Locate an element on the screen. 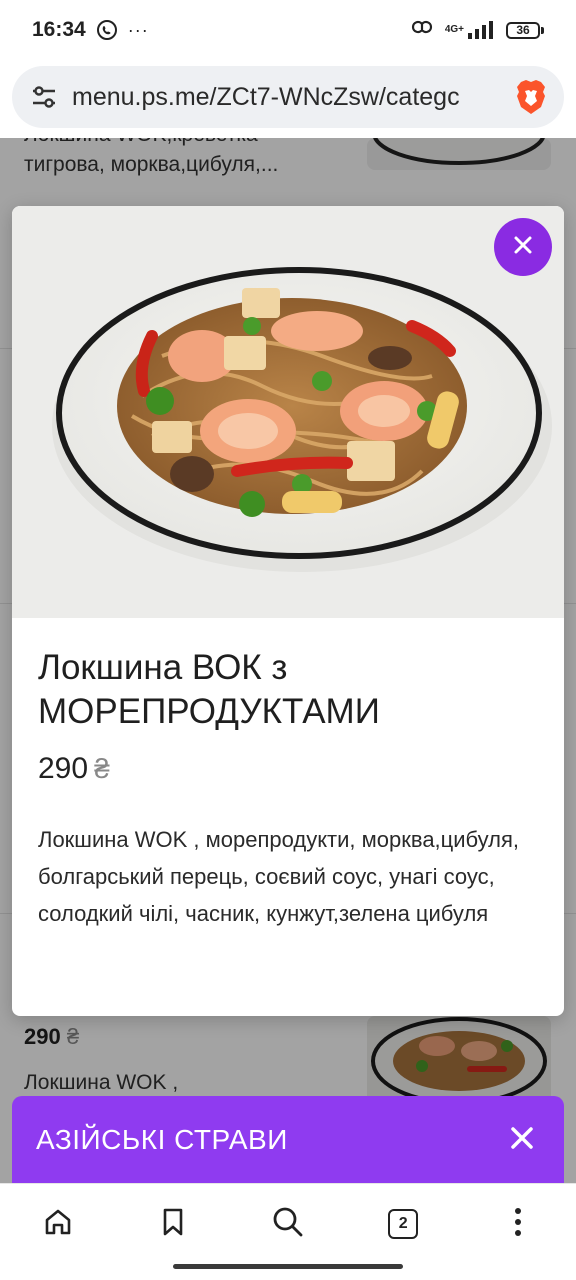 The image size is (576, 1280). category-bar: АЗІЙСЬКІ СТРАВИ is located at coordinates (288, 1140).